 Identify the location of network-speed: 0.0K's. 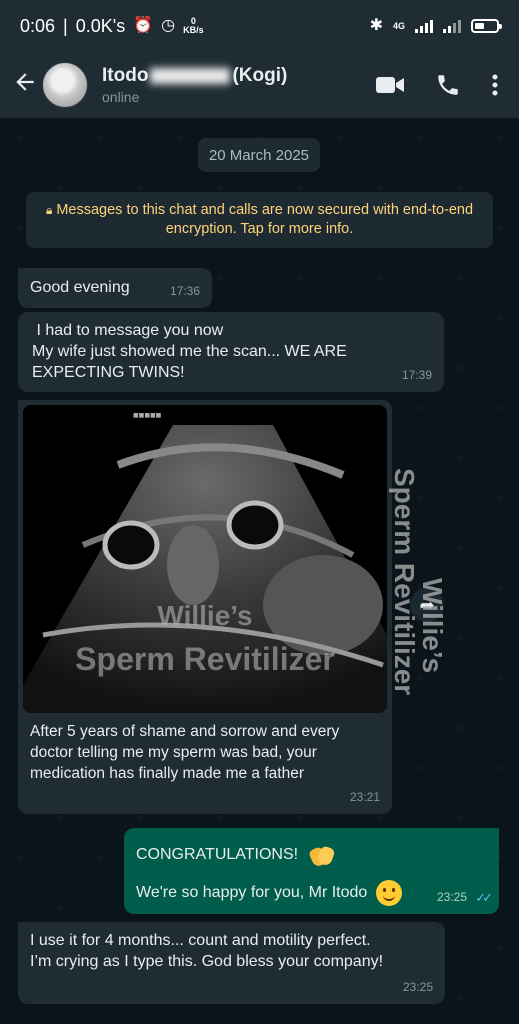
(100, 25).